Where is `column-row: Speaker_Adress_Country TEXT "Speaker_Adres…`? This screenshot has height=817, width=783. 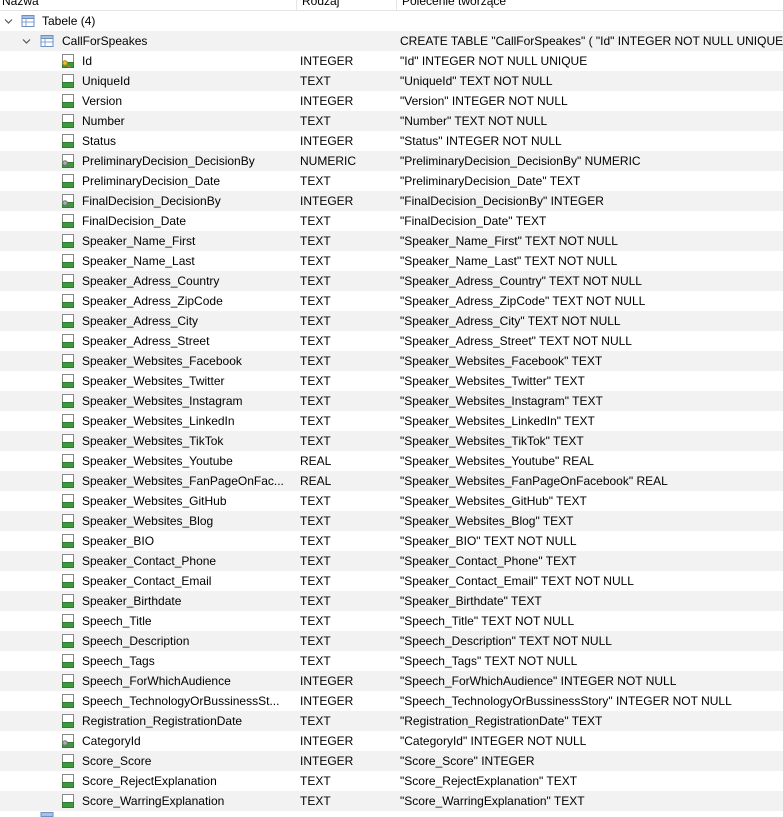 column-row: Speaker_Adress_Country TEXT "Speaker_Adres… is located at coordinates (391, 281).